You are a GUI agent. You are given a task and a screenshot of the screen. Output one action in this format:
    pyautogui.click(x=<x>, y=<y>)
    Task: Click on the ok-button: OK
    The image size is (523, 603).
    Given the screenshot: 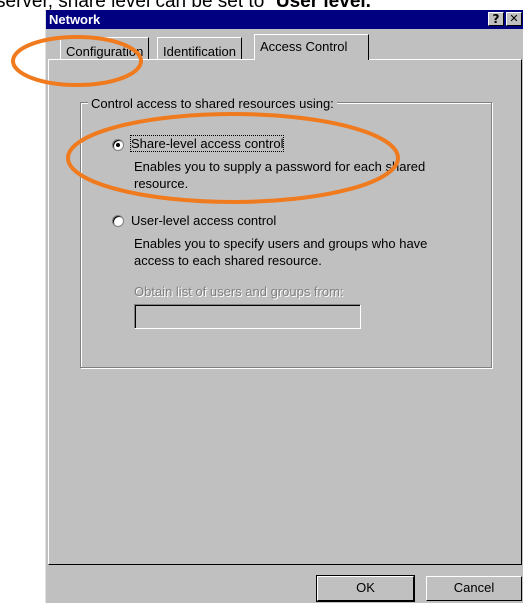 What is the action you would take?
    pyautogui.click(x=365, y=588)
    